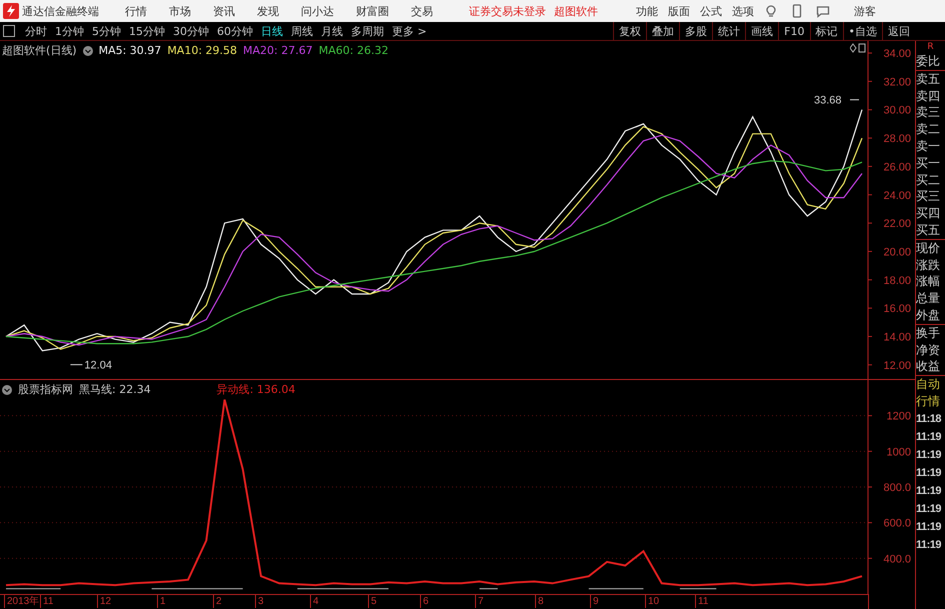  What do you see at coordinates (928, 248) in the screenshot?
I see `quote-label: 现价` at bounding box center [928, 248].